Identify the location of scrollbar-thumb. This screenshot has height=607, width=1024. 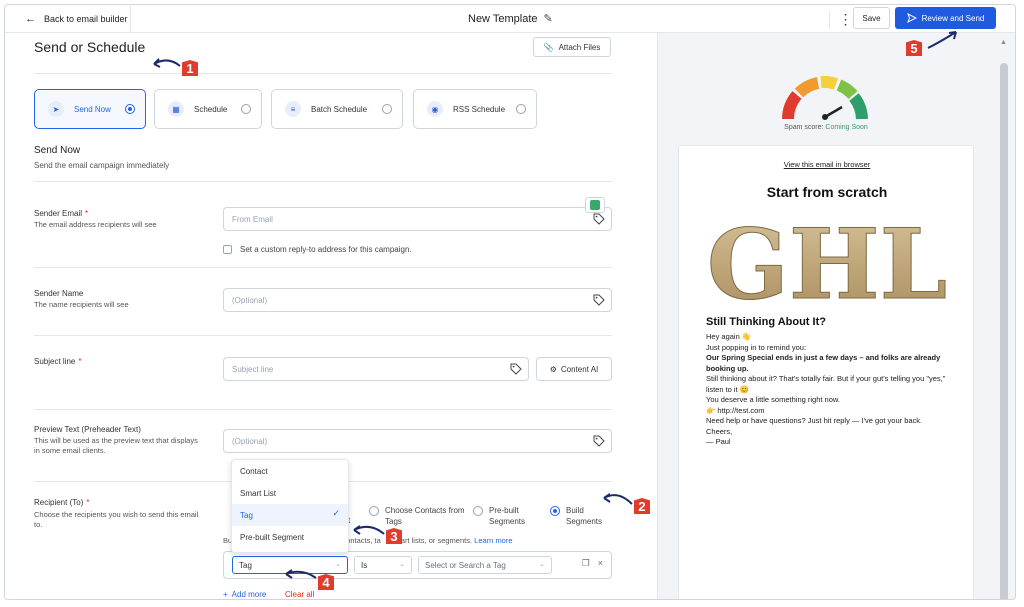
(1004, 331).